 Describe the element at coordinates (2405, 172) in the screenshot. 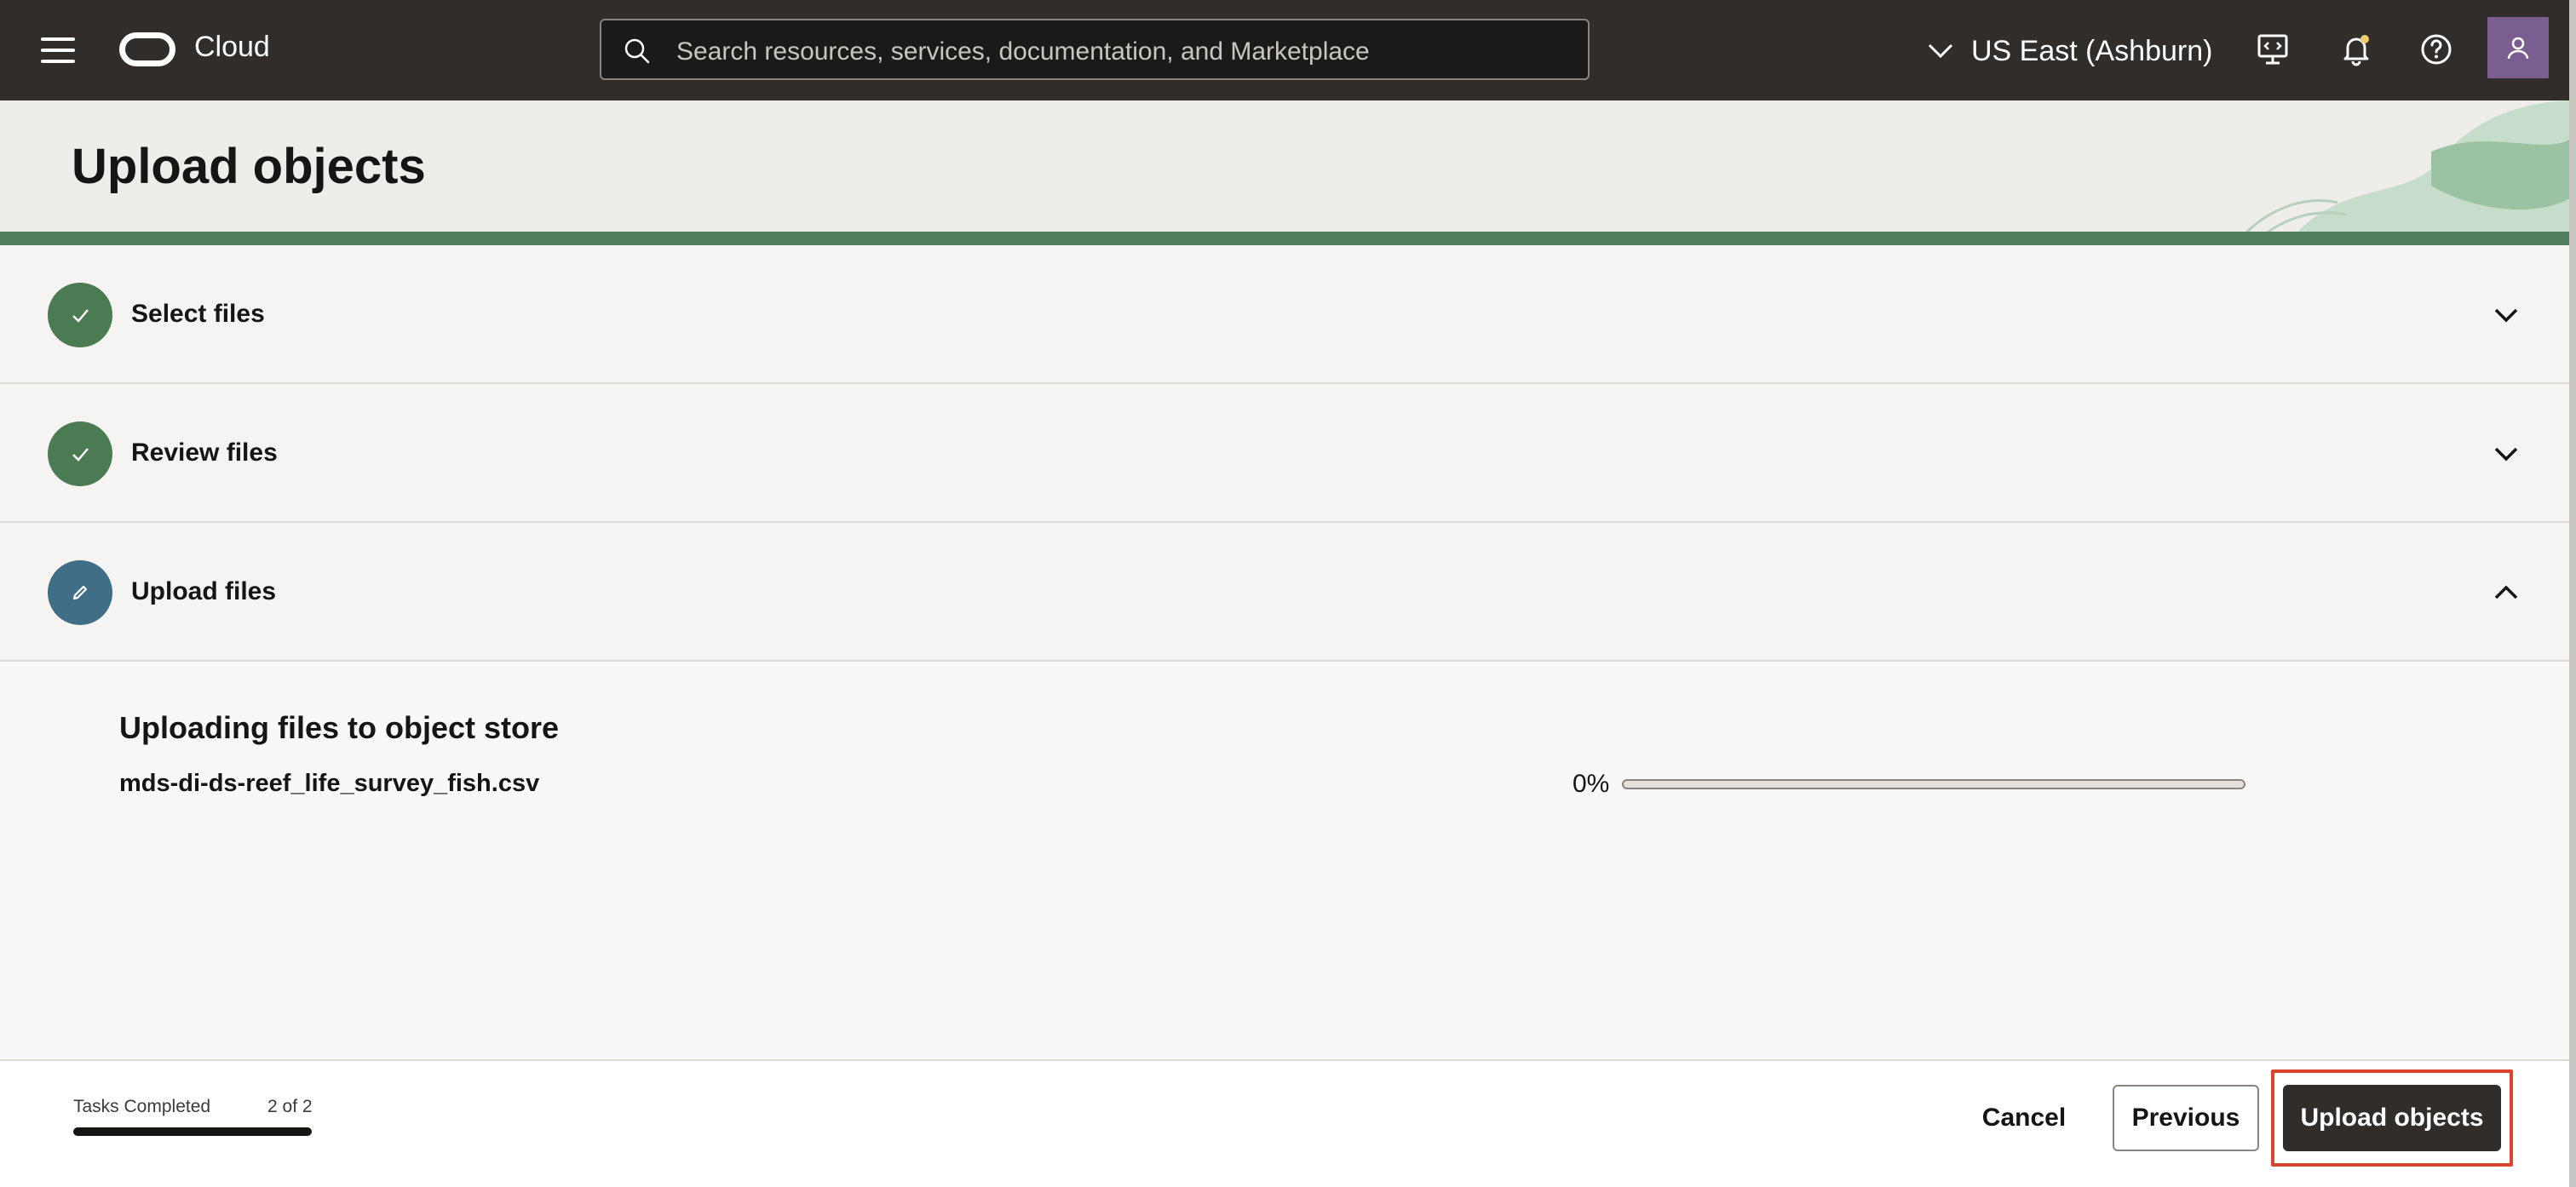

I see `decorative-banner` at that location.